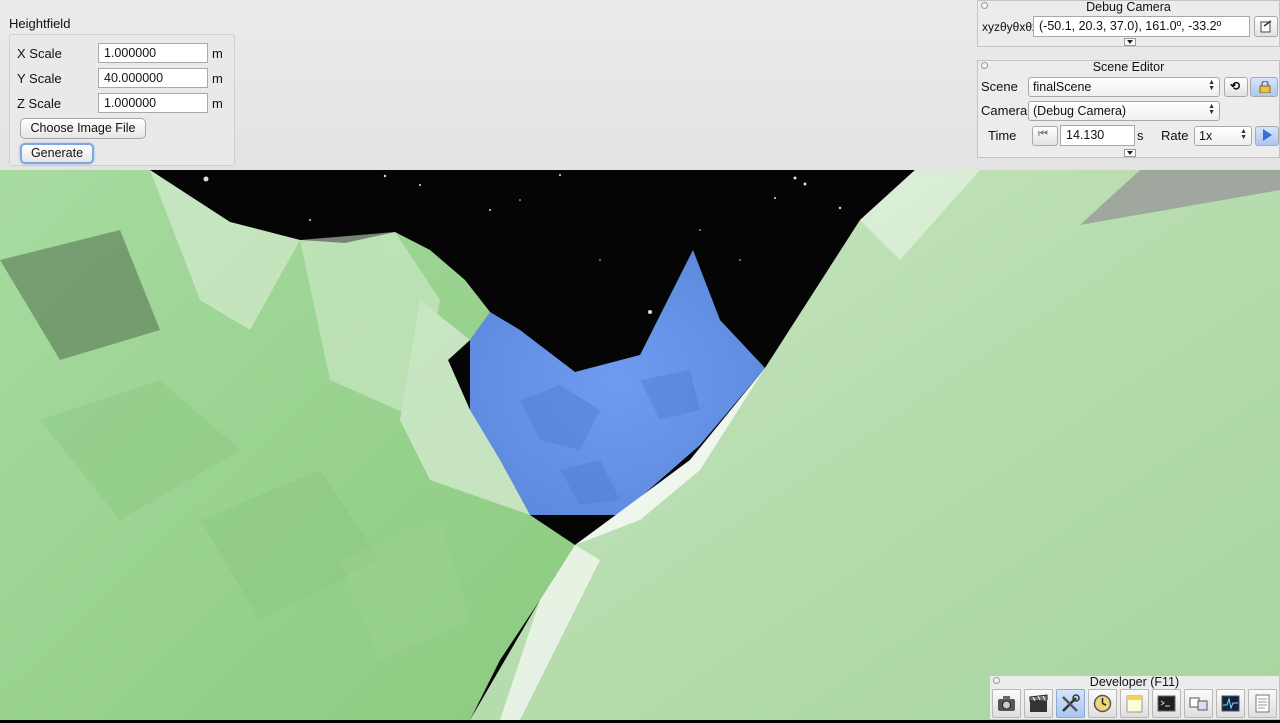 Image resolution: width=1280 pixels, height=723 pixels. I want to click on developer-title: Developer (F11), so click(1134, 682).